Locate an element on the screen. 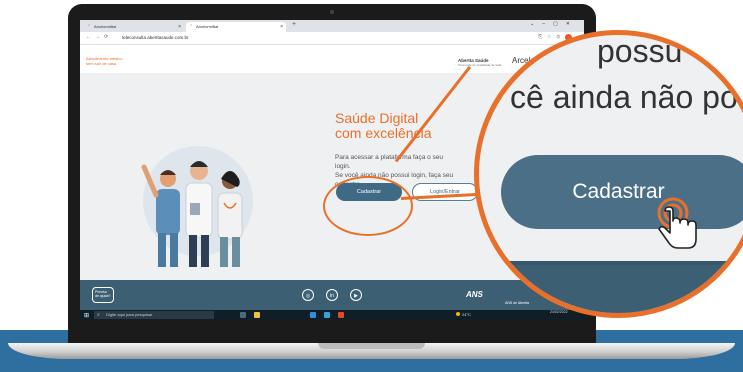 The image size is (743, 372). task-view-icon is located at coordinates (243, 315).